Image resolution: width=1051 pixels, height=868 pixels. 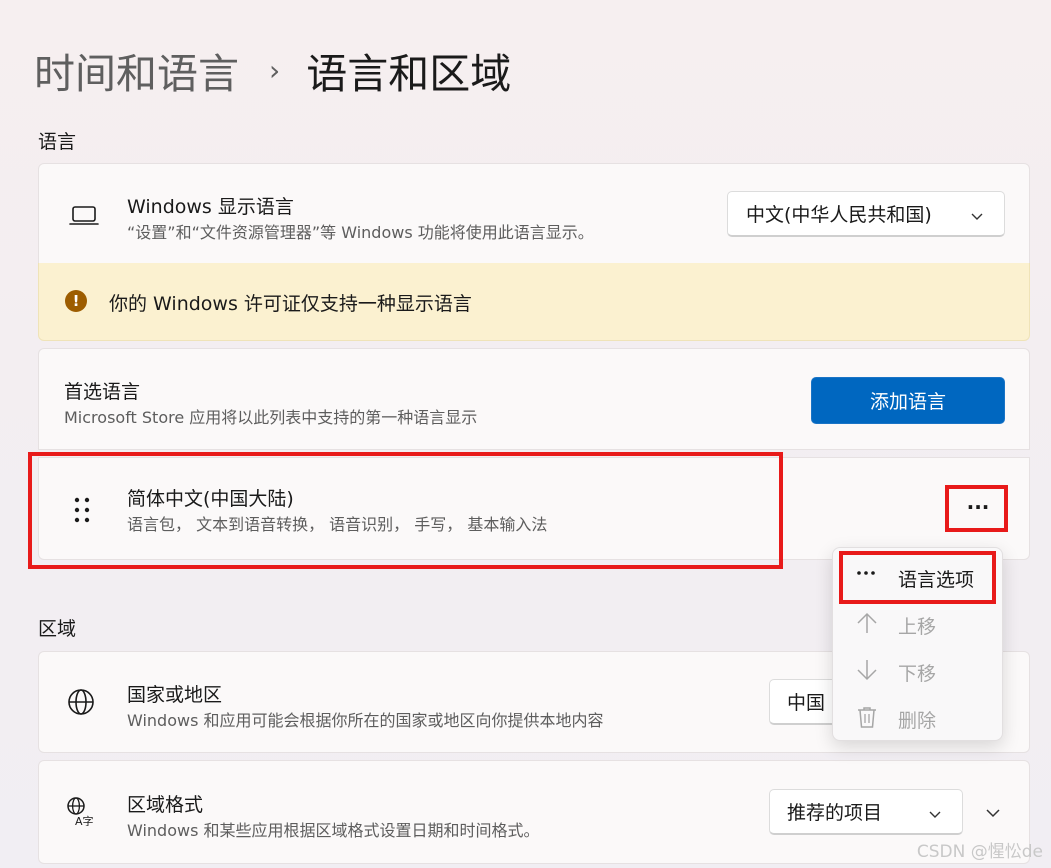 I want to click on section-title-language: 语言, so click(x=57, y=142).